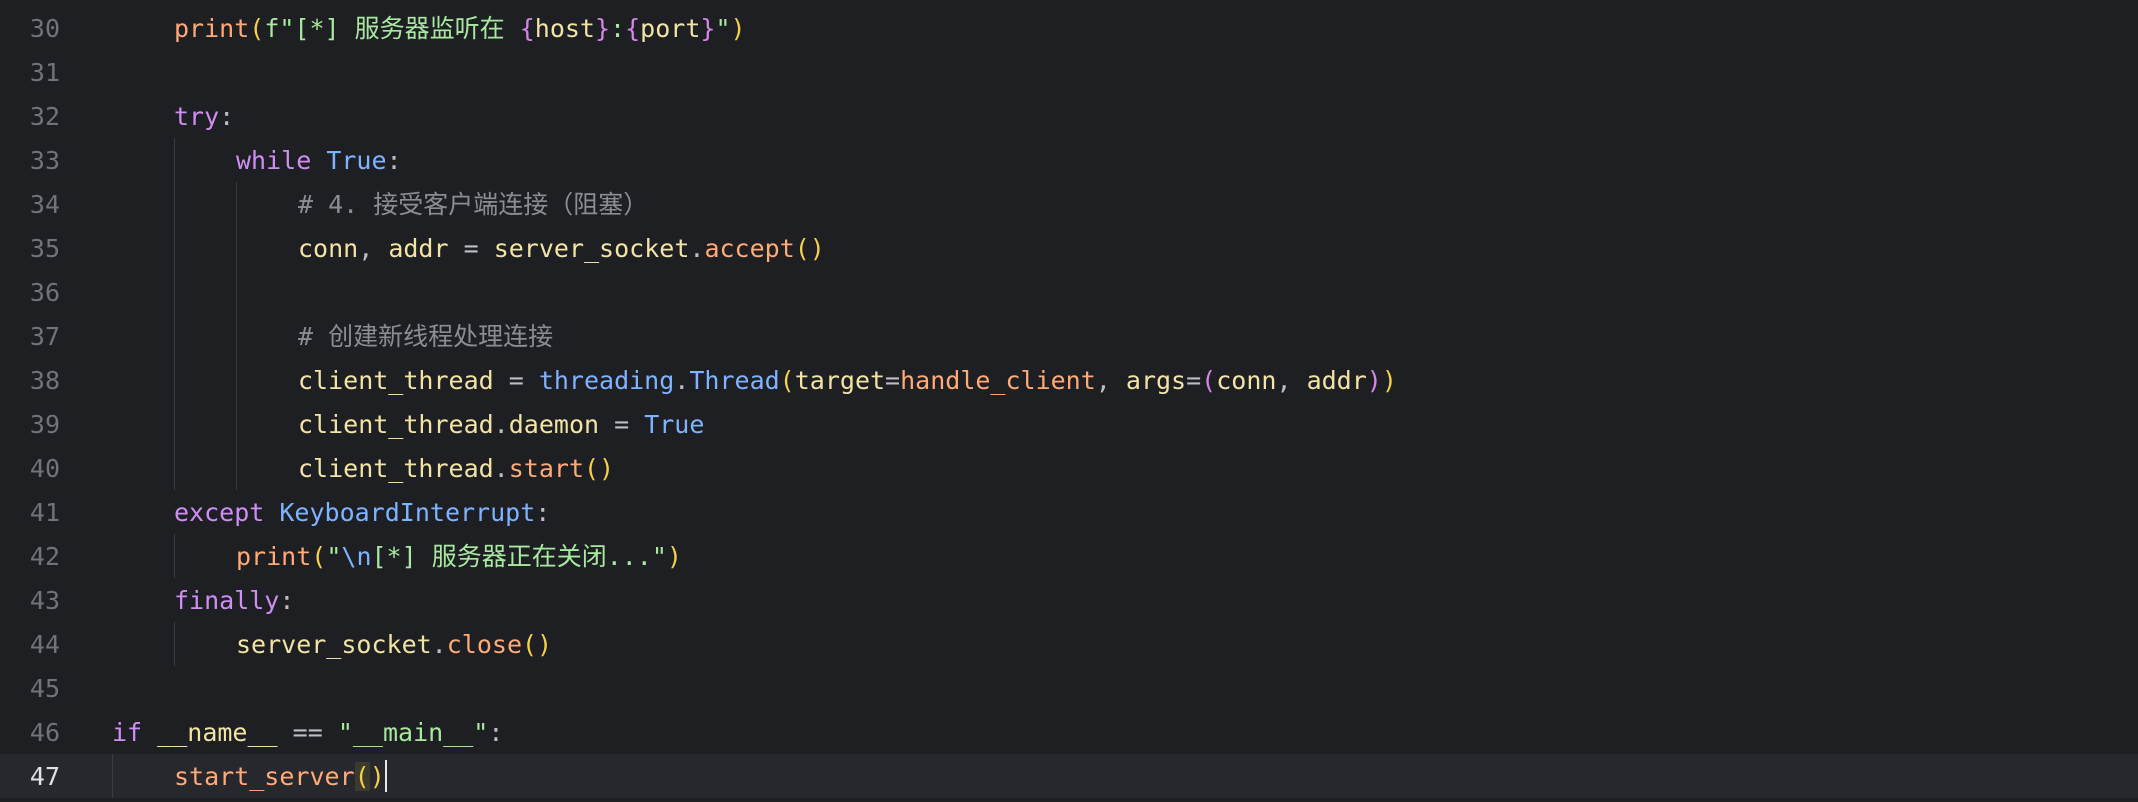  Describe the element at coordinates (44, 512) in the screenshot. I see `line-number: 41` at that location.